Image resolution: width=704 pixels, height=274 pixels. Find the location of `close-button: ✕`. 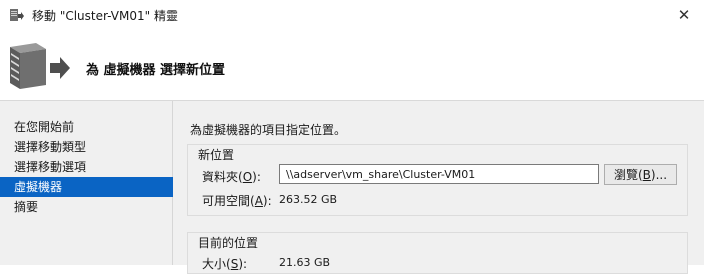

close-button: ✕ is located at coordinates (684, 15).